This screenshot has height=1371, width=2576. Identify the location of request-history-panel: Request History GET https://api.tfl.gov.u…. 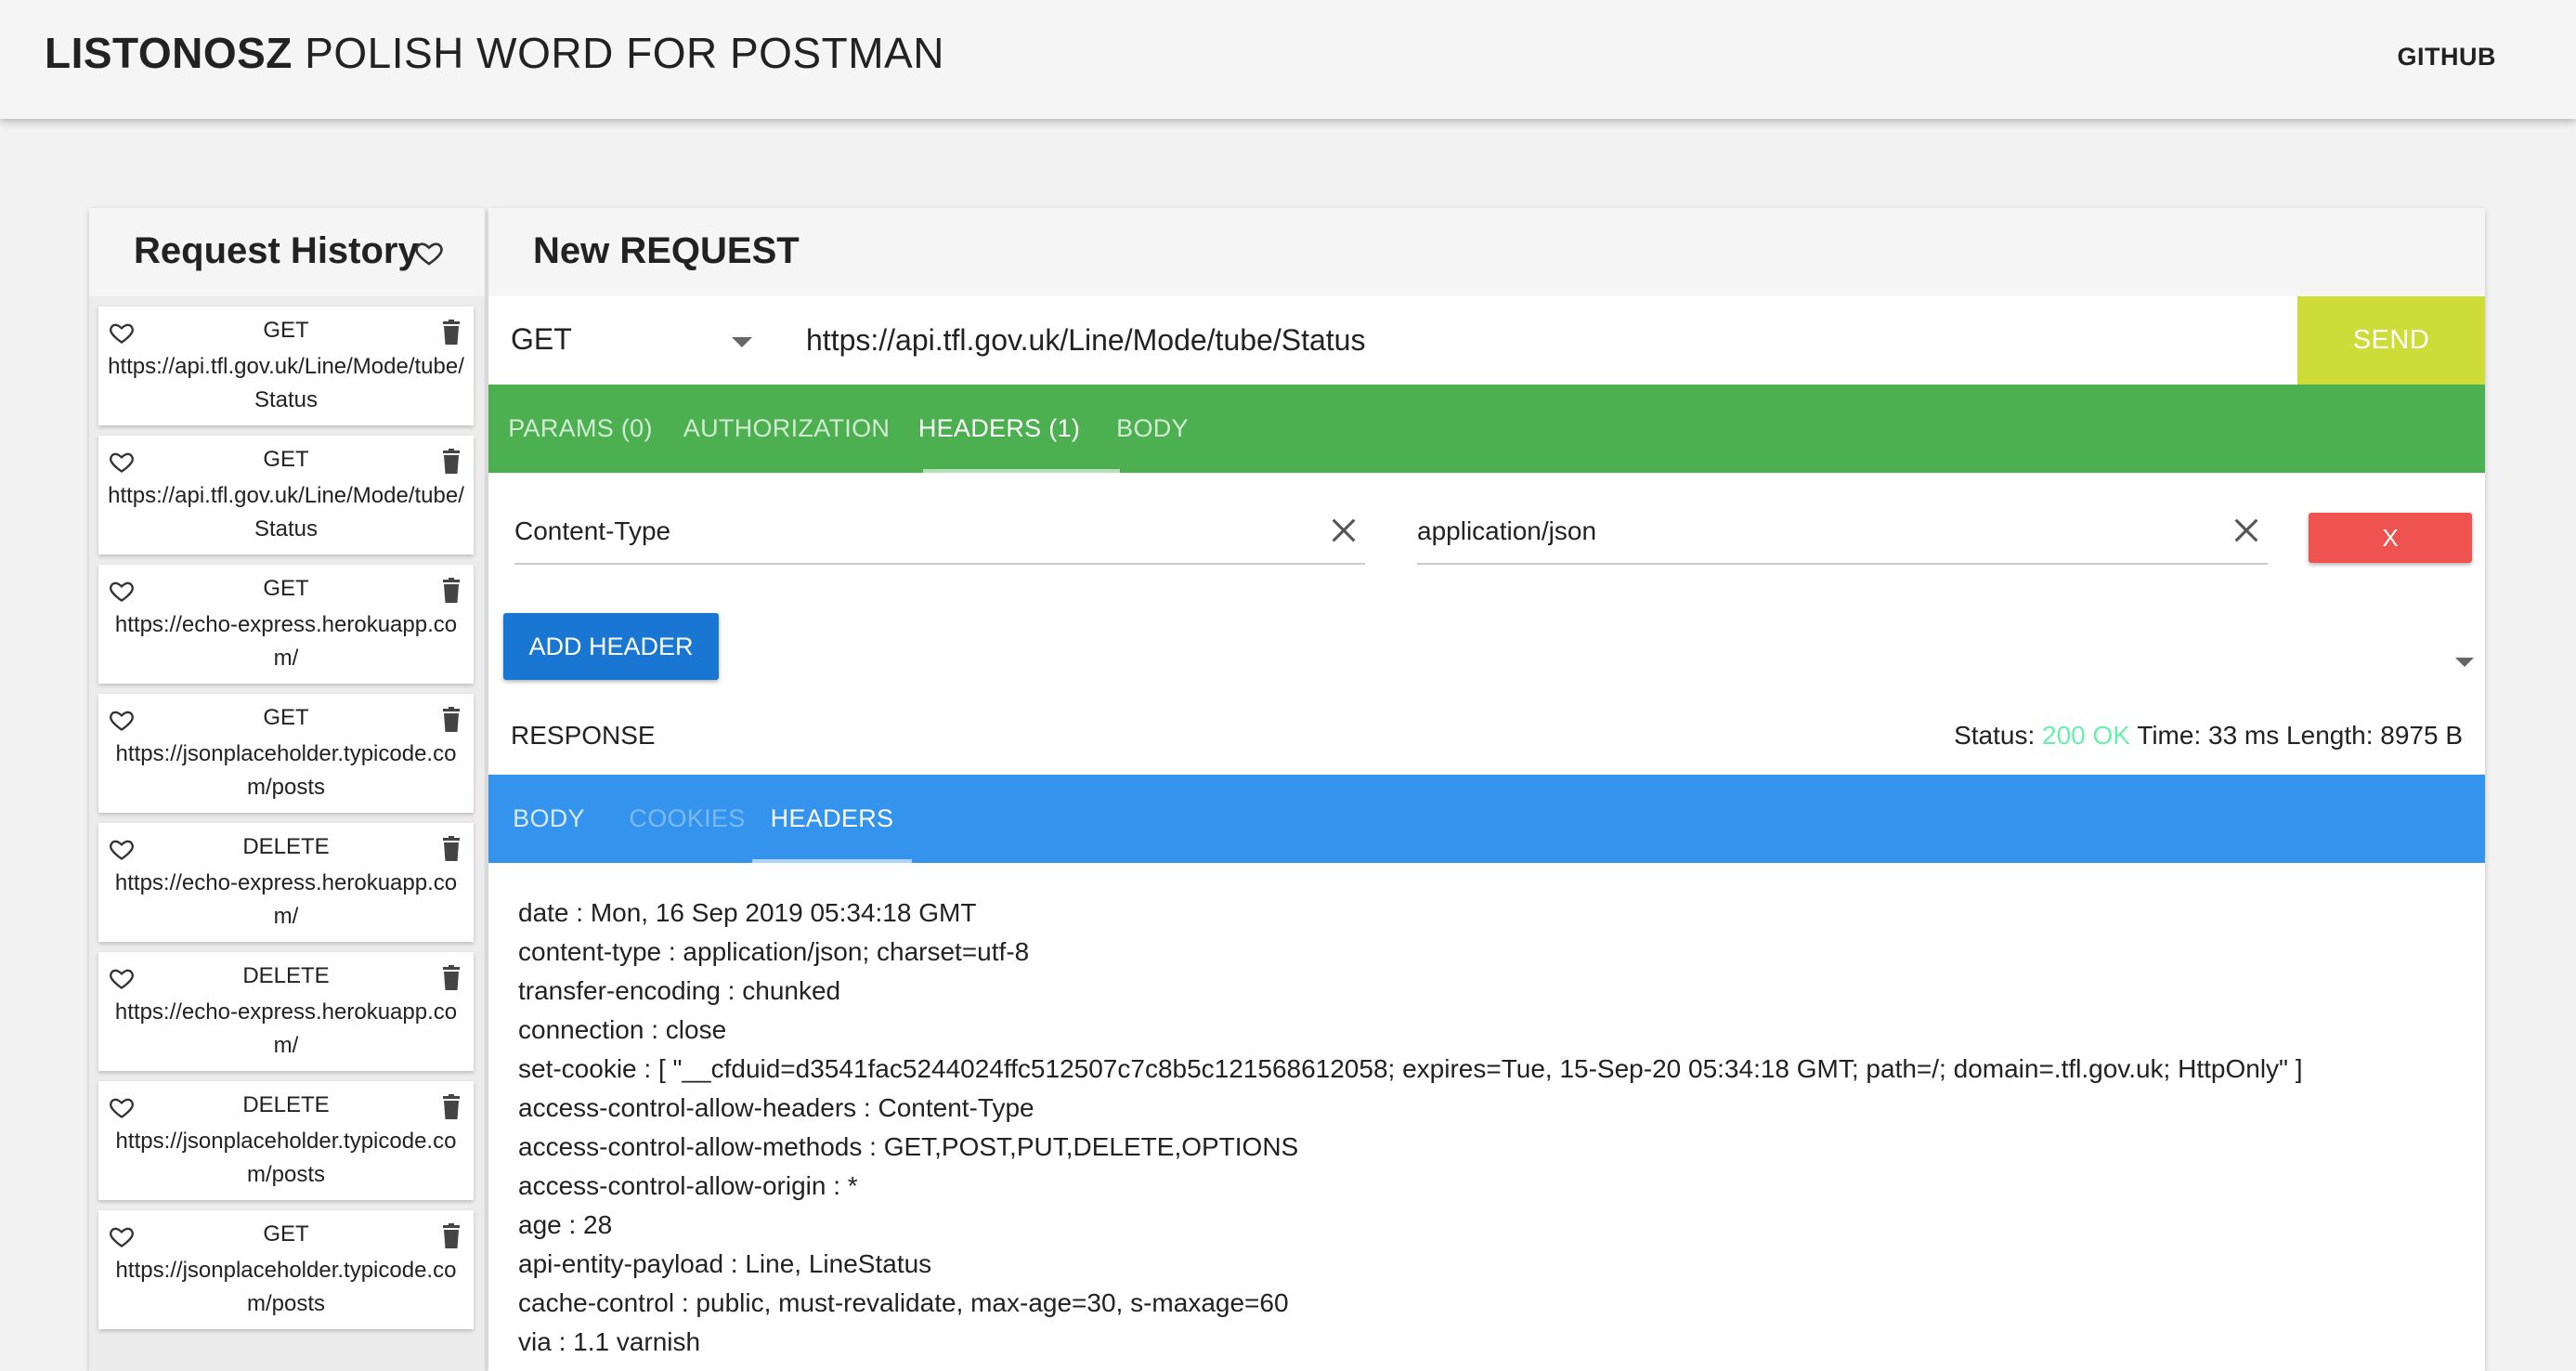
(287, 789).